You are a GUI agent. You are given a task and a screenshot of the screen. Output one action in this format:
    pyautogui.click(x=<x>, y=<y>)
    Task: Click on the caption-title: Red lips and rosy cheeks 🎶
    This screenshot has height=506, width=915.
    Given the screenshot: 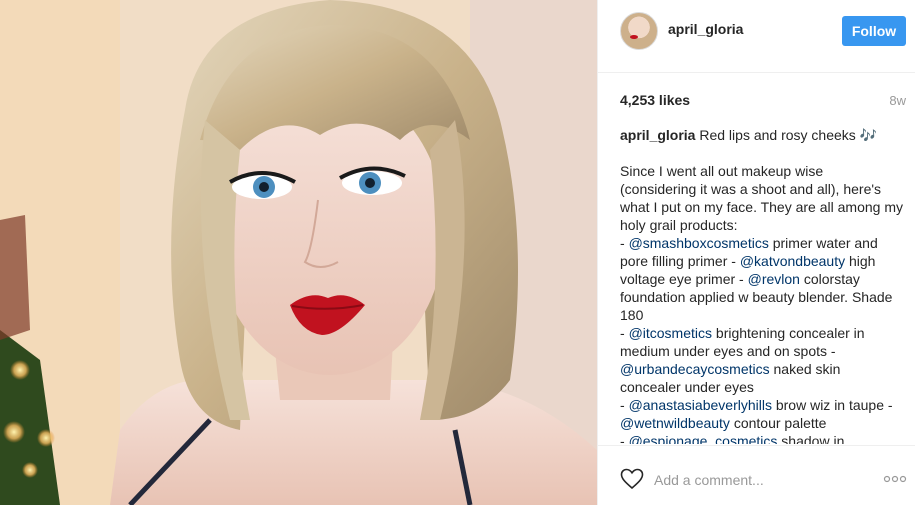 What is the action you would take?
    pyautogui.click(x=788, y=135)
    